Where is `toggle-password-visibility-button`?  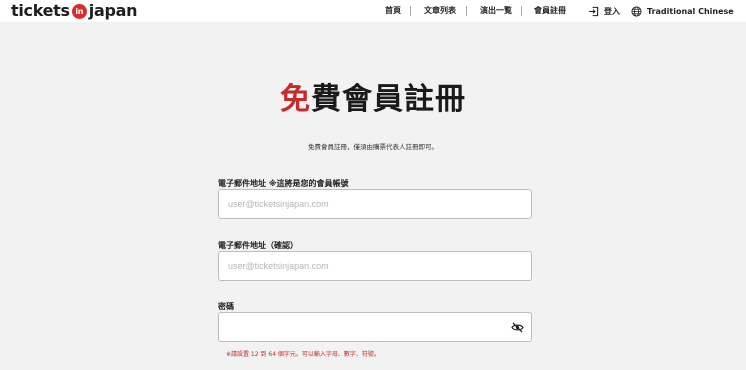 toggle-password-visibility-button is located at coordinates (517, 327).